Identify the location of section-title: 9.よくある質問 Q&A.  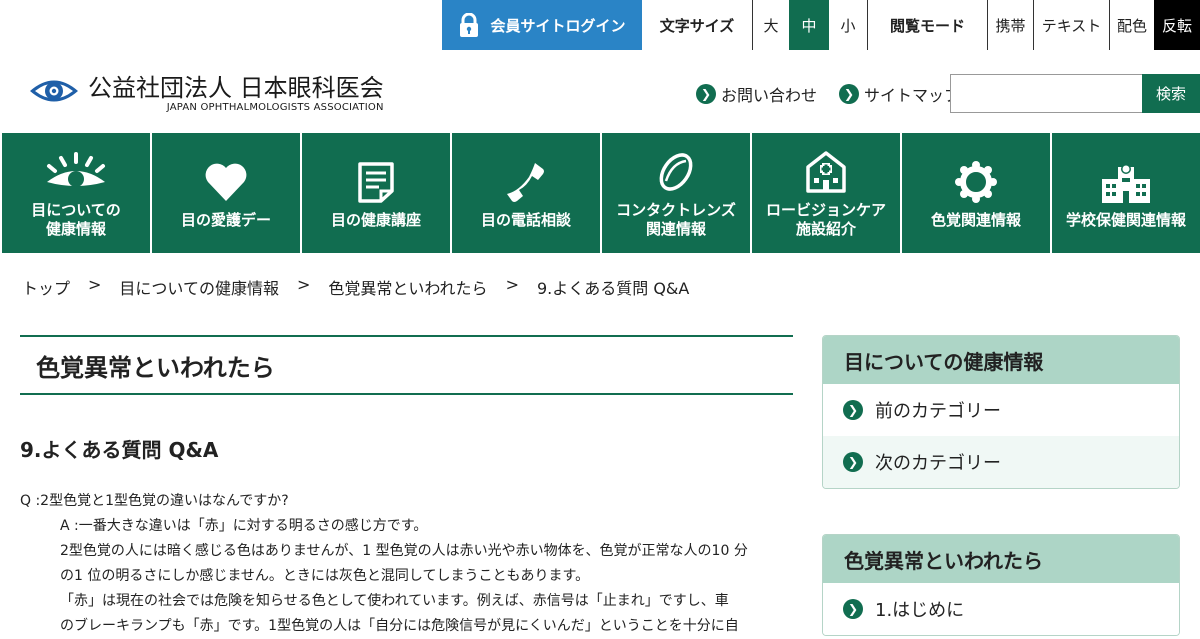
(119, 450).